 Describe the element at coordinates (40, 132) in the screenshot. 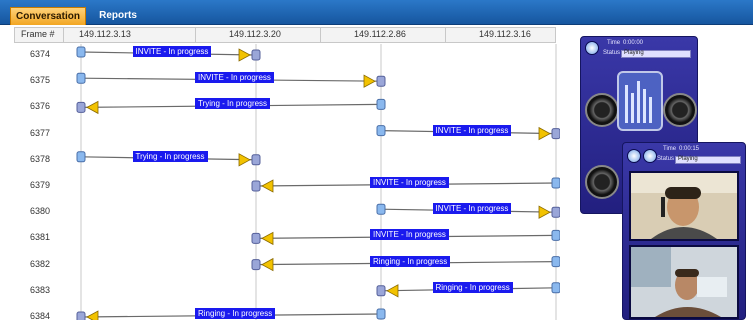

I see `frame-number: 6377` at that location.